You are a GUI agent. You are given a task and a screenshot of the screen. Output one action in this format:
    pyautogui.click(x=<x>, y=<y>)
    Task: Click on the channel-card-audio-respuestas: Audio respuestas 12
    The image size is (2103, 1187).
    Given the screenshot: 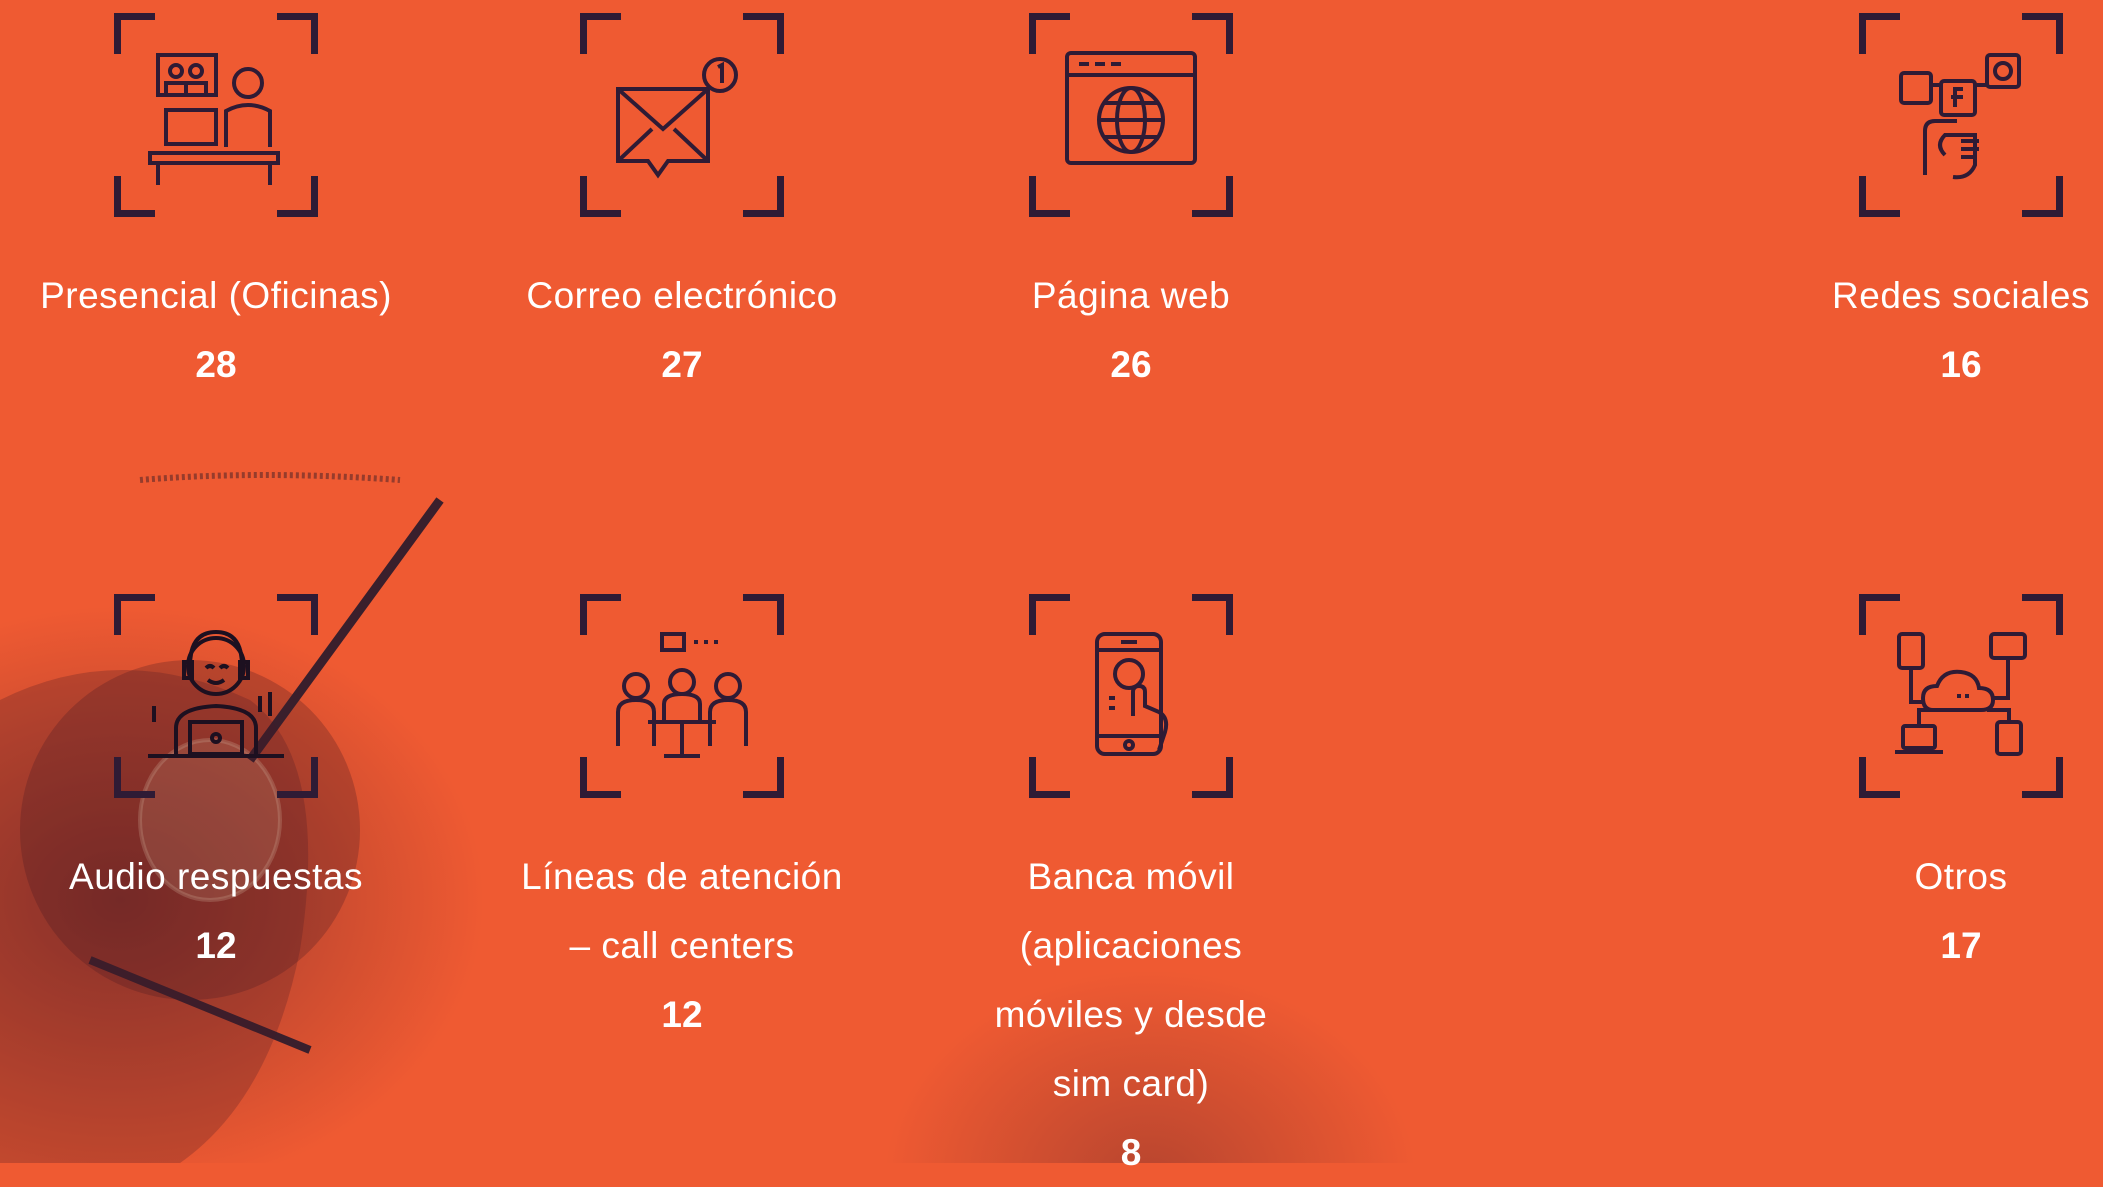 What is the action you would take?
    pyautogui.click(x=216, y=787)
    